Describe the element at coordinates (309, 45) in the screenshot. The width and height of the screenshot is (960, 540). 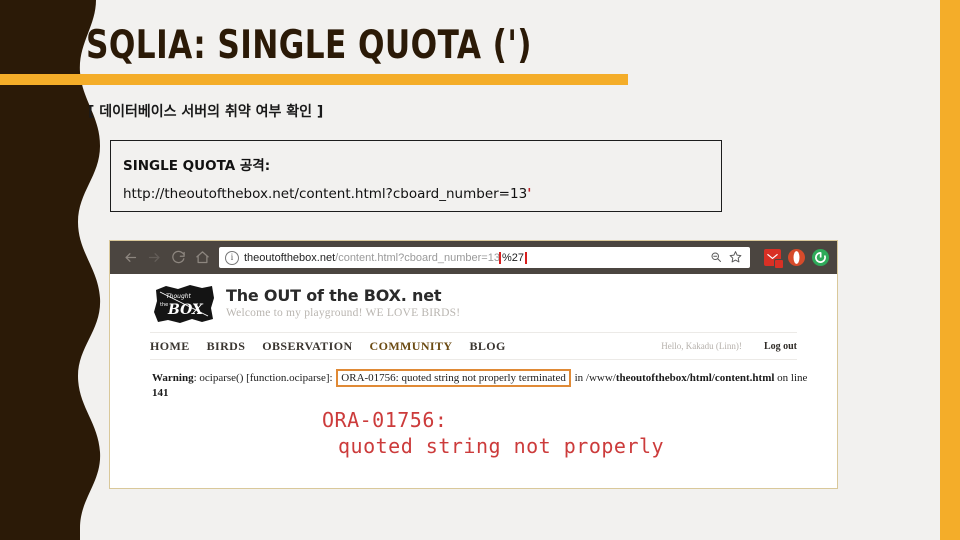
I see `page-title: SQLIA: SINGLE QUOTA (')` at that location.